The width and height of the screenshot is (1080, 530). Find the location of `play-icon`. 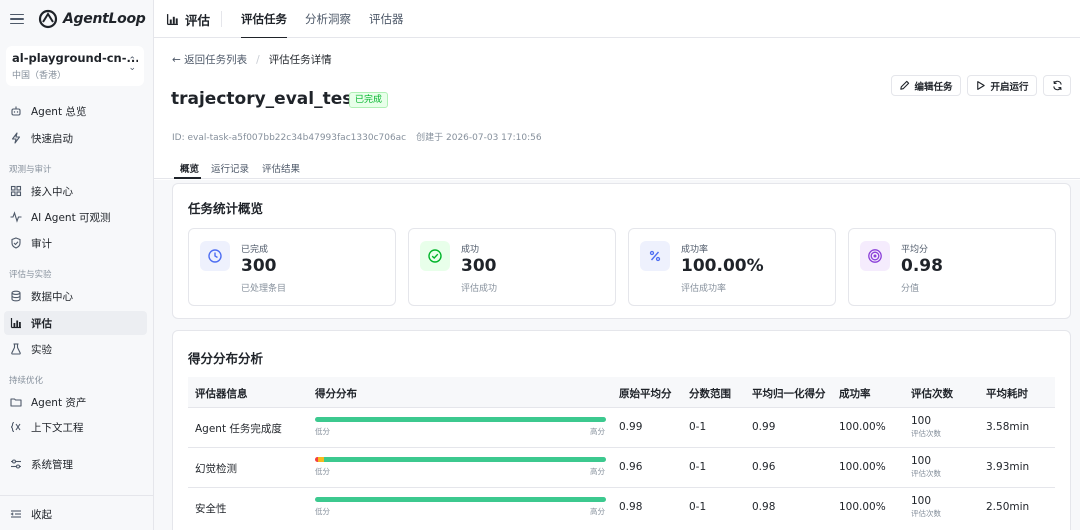

play-icon is located at coordinates (981, 85).